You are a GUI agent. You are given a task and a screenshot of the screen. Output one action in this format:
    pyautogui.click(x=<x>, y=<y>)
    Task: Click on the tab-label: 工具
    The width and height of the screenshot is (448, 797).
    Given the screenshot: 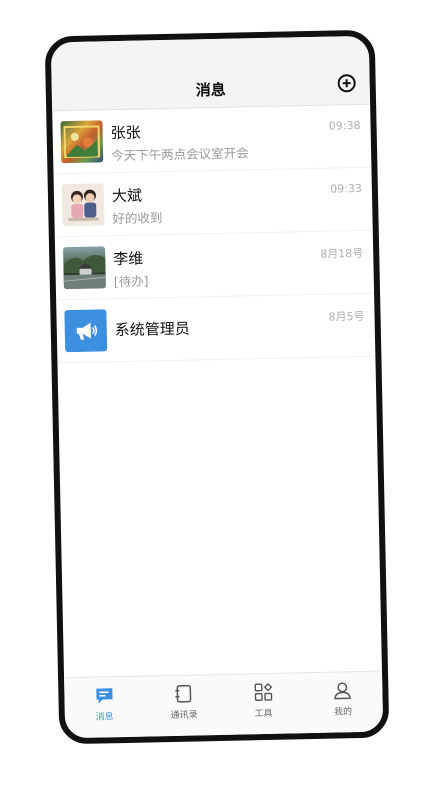 What is the action you would take?
    pyautogui.click(x=263, y=714)
    